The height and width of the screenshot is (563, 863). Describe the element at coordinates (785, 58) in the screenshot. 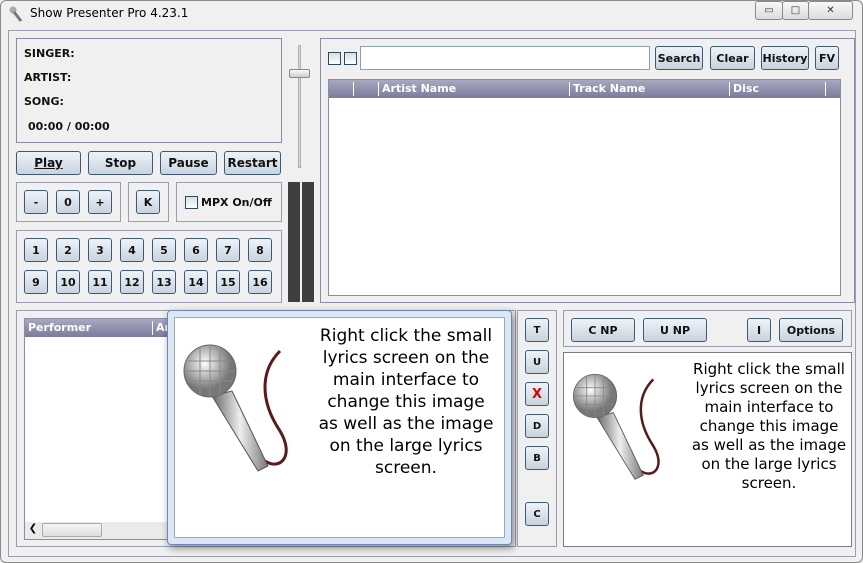

I see `history-button: History` at that location.